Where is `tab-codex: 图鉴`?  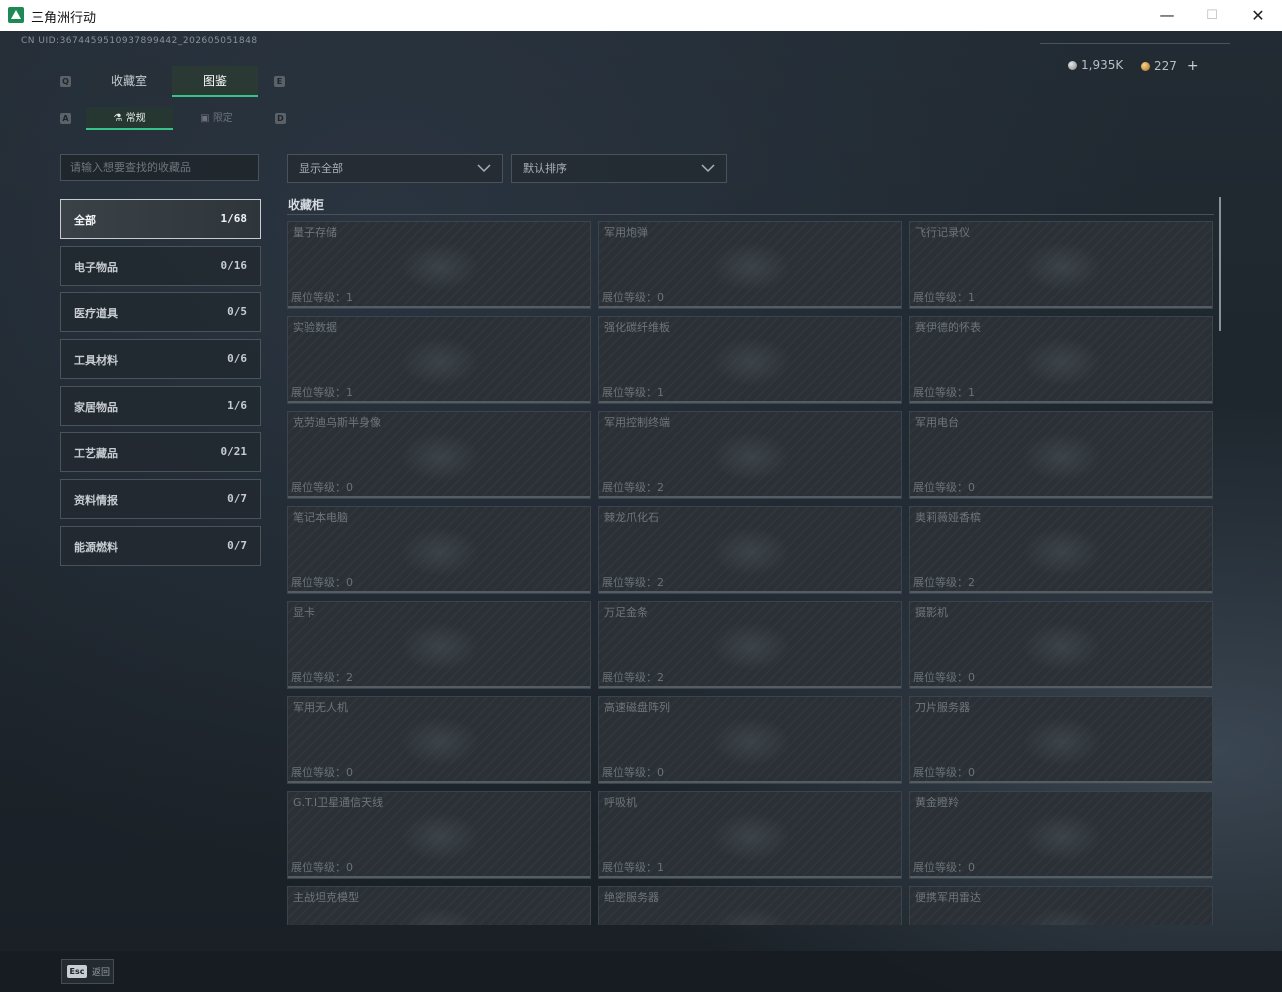 tab-codex: 图鉴 is located at coordinates (215, 81).